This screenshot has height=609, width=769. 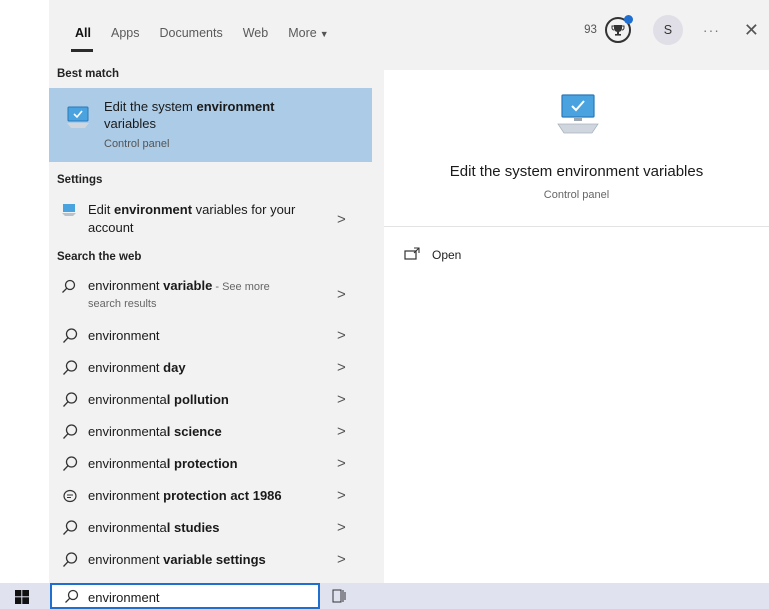 I want to click on trophy-glyph, so click(x=618, y=30).